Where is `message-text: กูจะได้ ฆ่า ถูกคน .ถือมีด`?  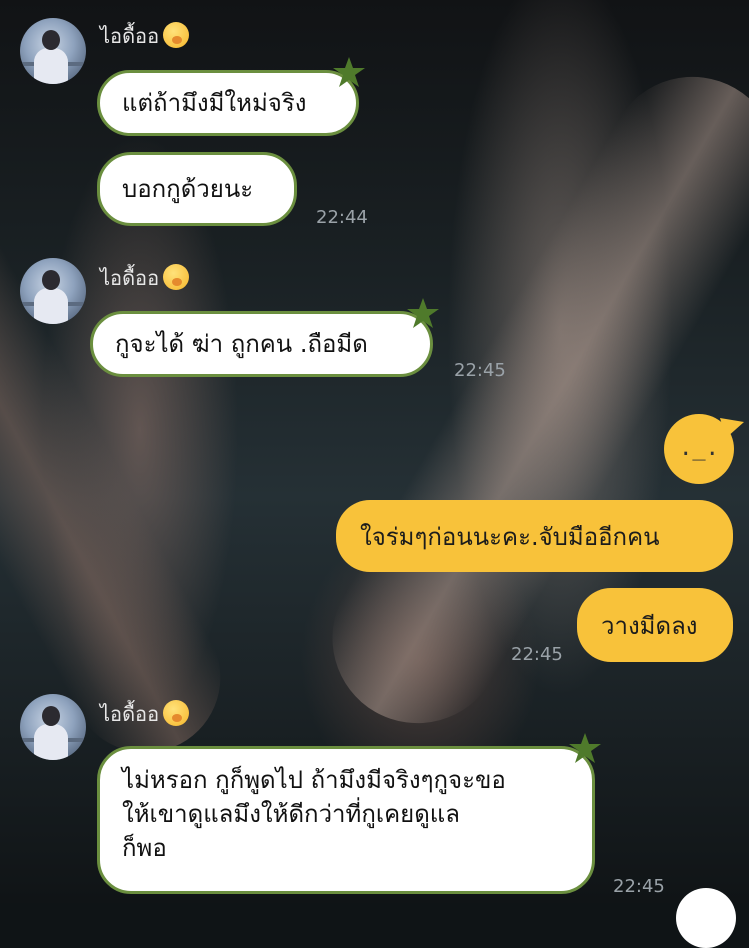
message-text: กูจะได้ ฆ่า ถูกคน .ถือมีด is located at coordinates (241, 344).